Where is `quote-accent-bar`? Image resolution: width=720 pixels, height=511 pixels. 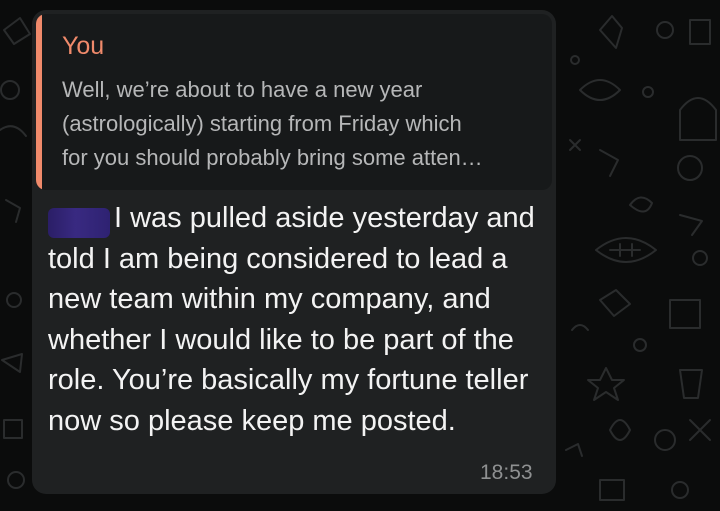
quote-accent-bar is located at coordinates (39, 102).